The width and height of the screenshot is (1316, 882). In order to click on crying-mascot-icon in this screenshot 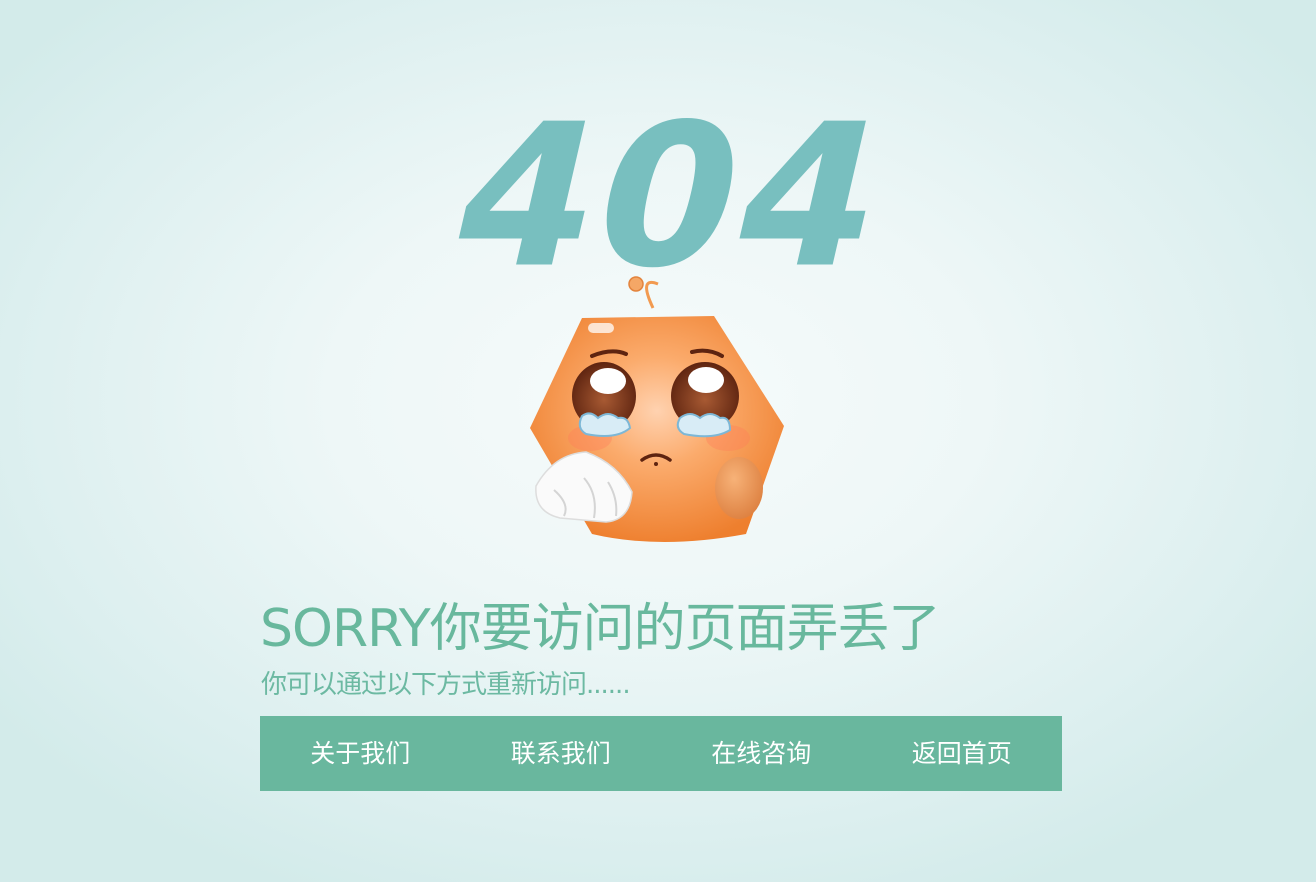, I will do `click(657, 409)`.